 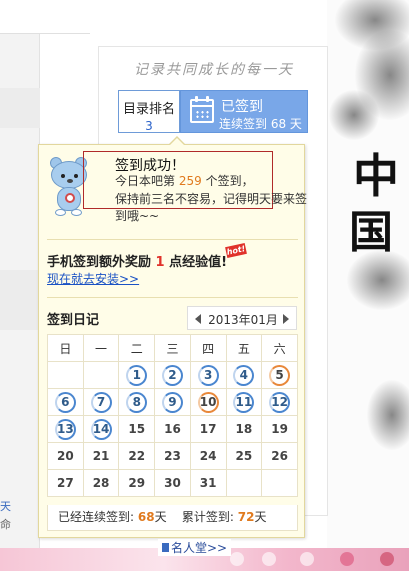 What do you see at coordinates (137, 262) in the screenshot?
I see `mobile-promo-text: 手机签到额外奖励 1 点经验值!` at bounding box center [137, 262].